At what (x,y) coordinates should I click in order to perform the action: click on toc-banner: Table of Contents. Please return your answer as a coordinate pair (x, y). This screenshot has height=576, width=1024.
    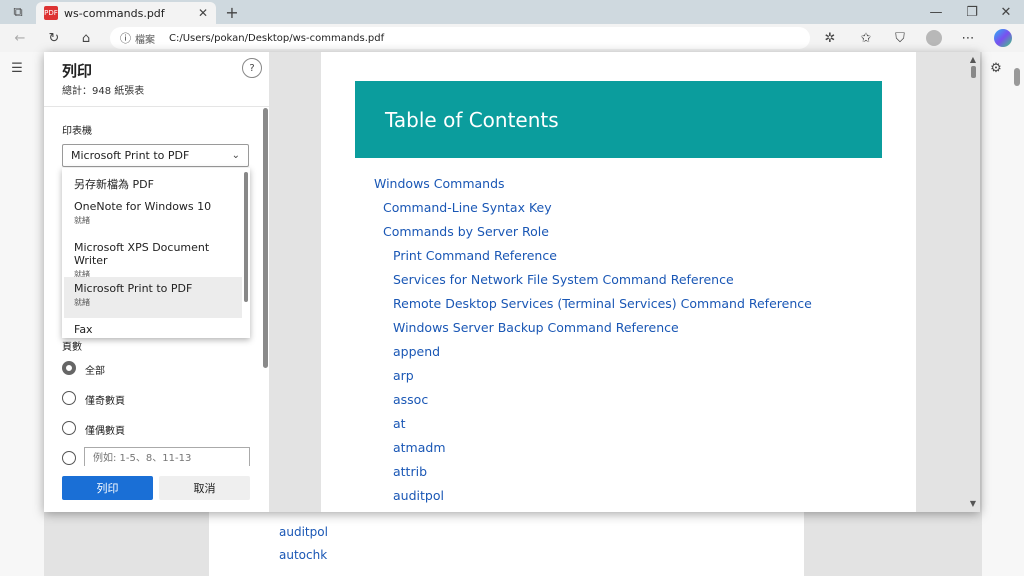
    Looking at the image, I should click on (618, 119).